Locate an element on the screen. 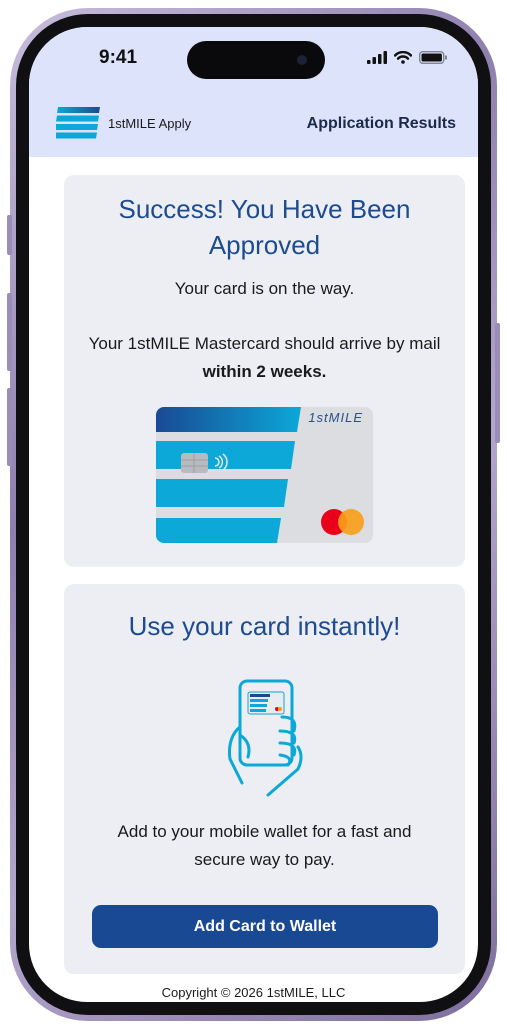 The height and width of the screenshot is (1029, 507). power-button is located at coordinates (497, 383).